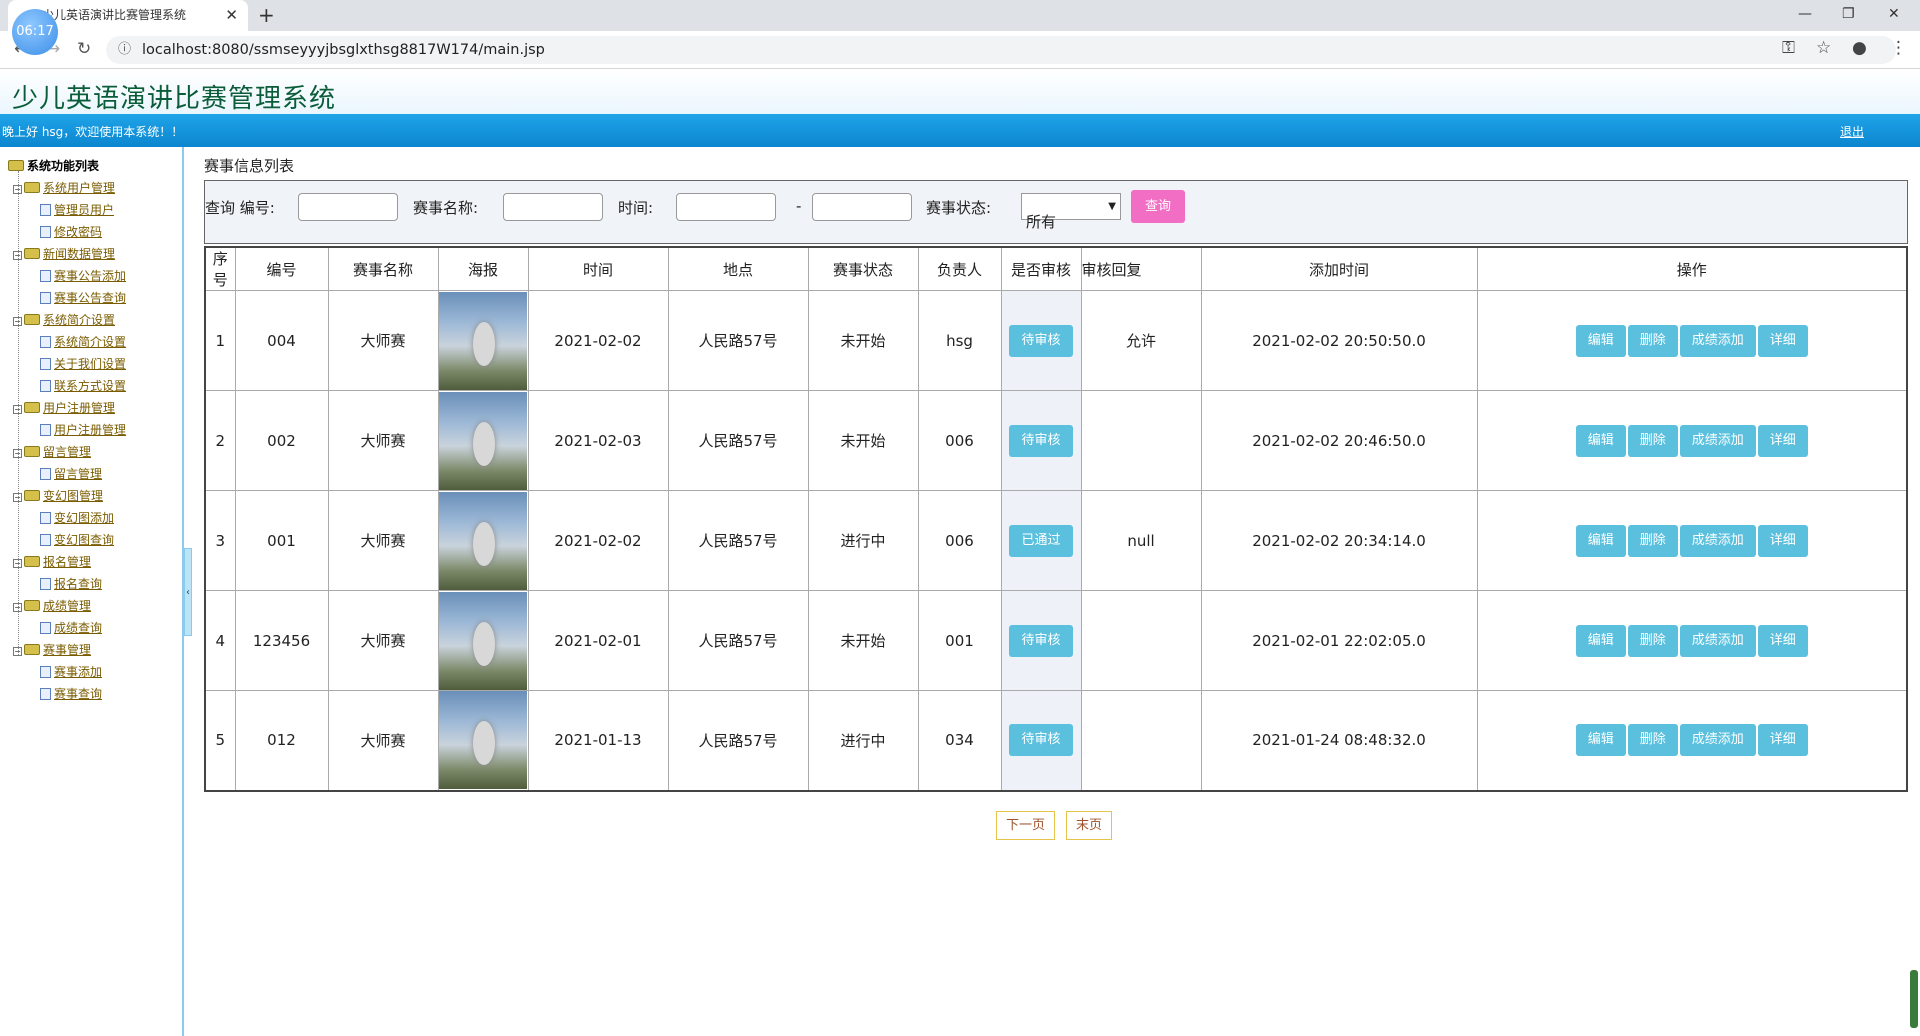 The image size is (1920, 1036). Describe the element at coordinates (266, 15) in the screenshot. I see `new-tab-icon: +` at that location.